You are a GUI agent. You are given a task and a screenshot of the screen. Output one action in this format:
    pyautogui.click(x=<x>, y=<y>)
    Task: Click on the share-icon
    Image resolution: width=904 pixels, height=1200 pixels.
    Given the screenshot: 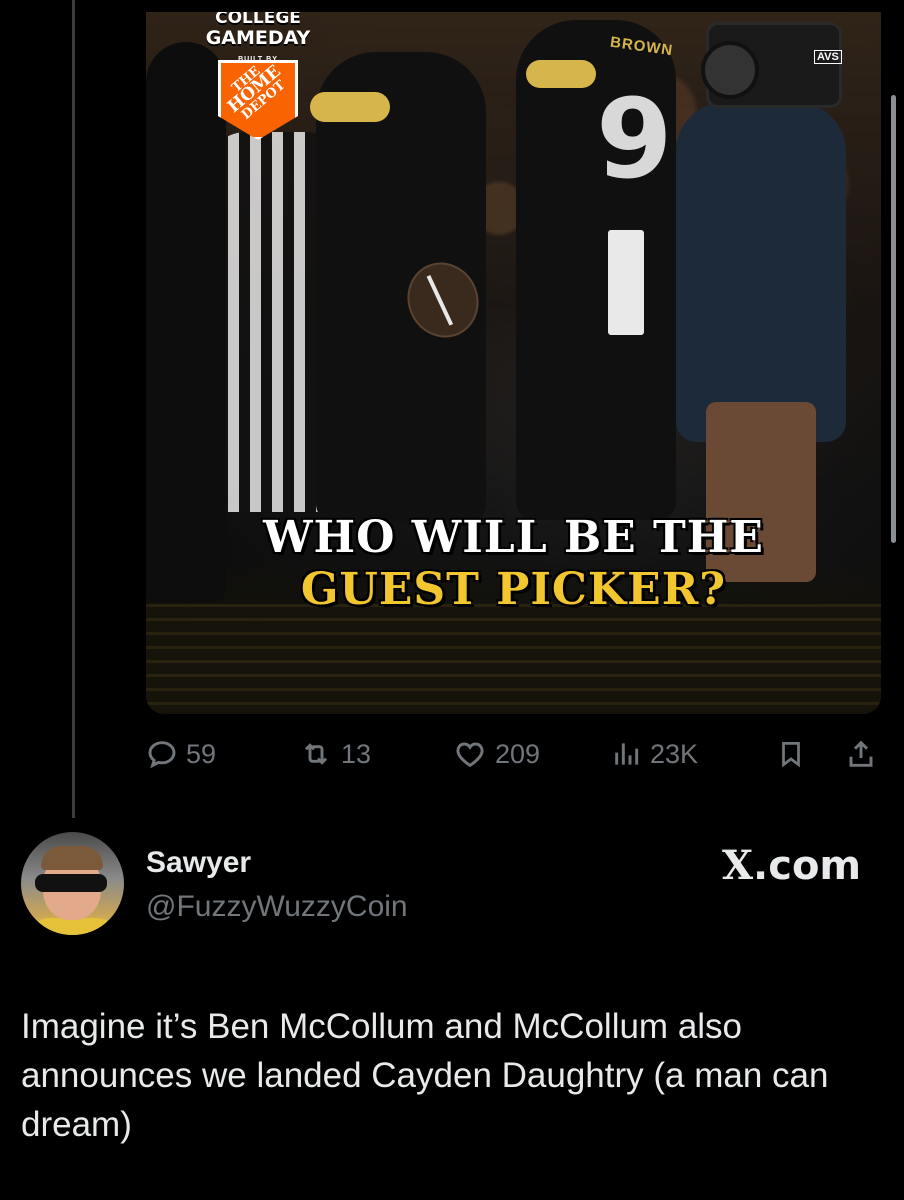 What is the action you would take?
    pyautogui.click(x=861, y=753)
    